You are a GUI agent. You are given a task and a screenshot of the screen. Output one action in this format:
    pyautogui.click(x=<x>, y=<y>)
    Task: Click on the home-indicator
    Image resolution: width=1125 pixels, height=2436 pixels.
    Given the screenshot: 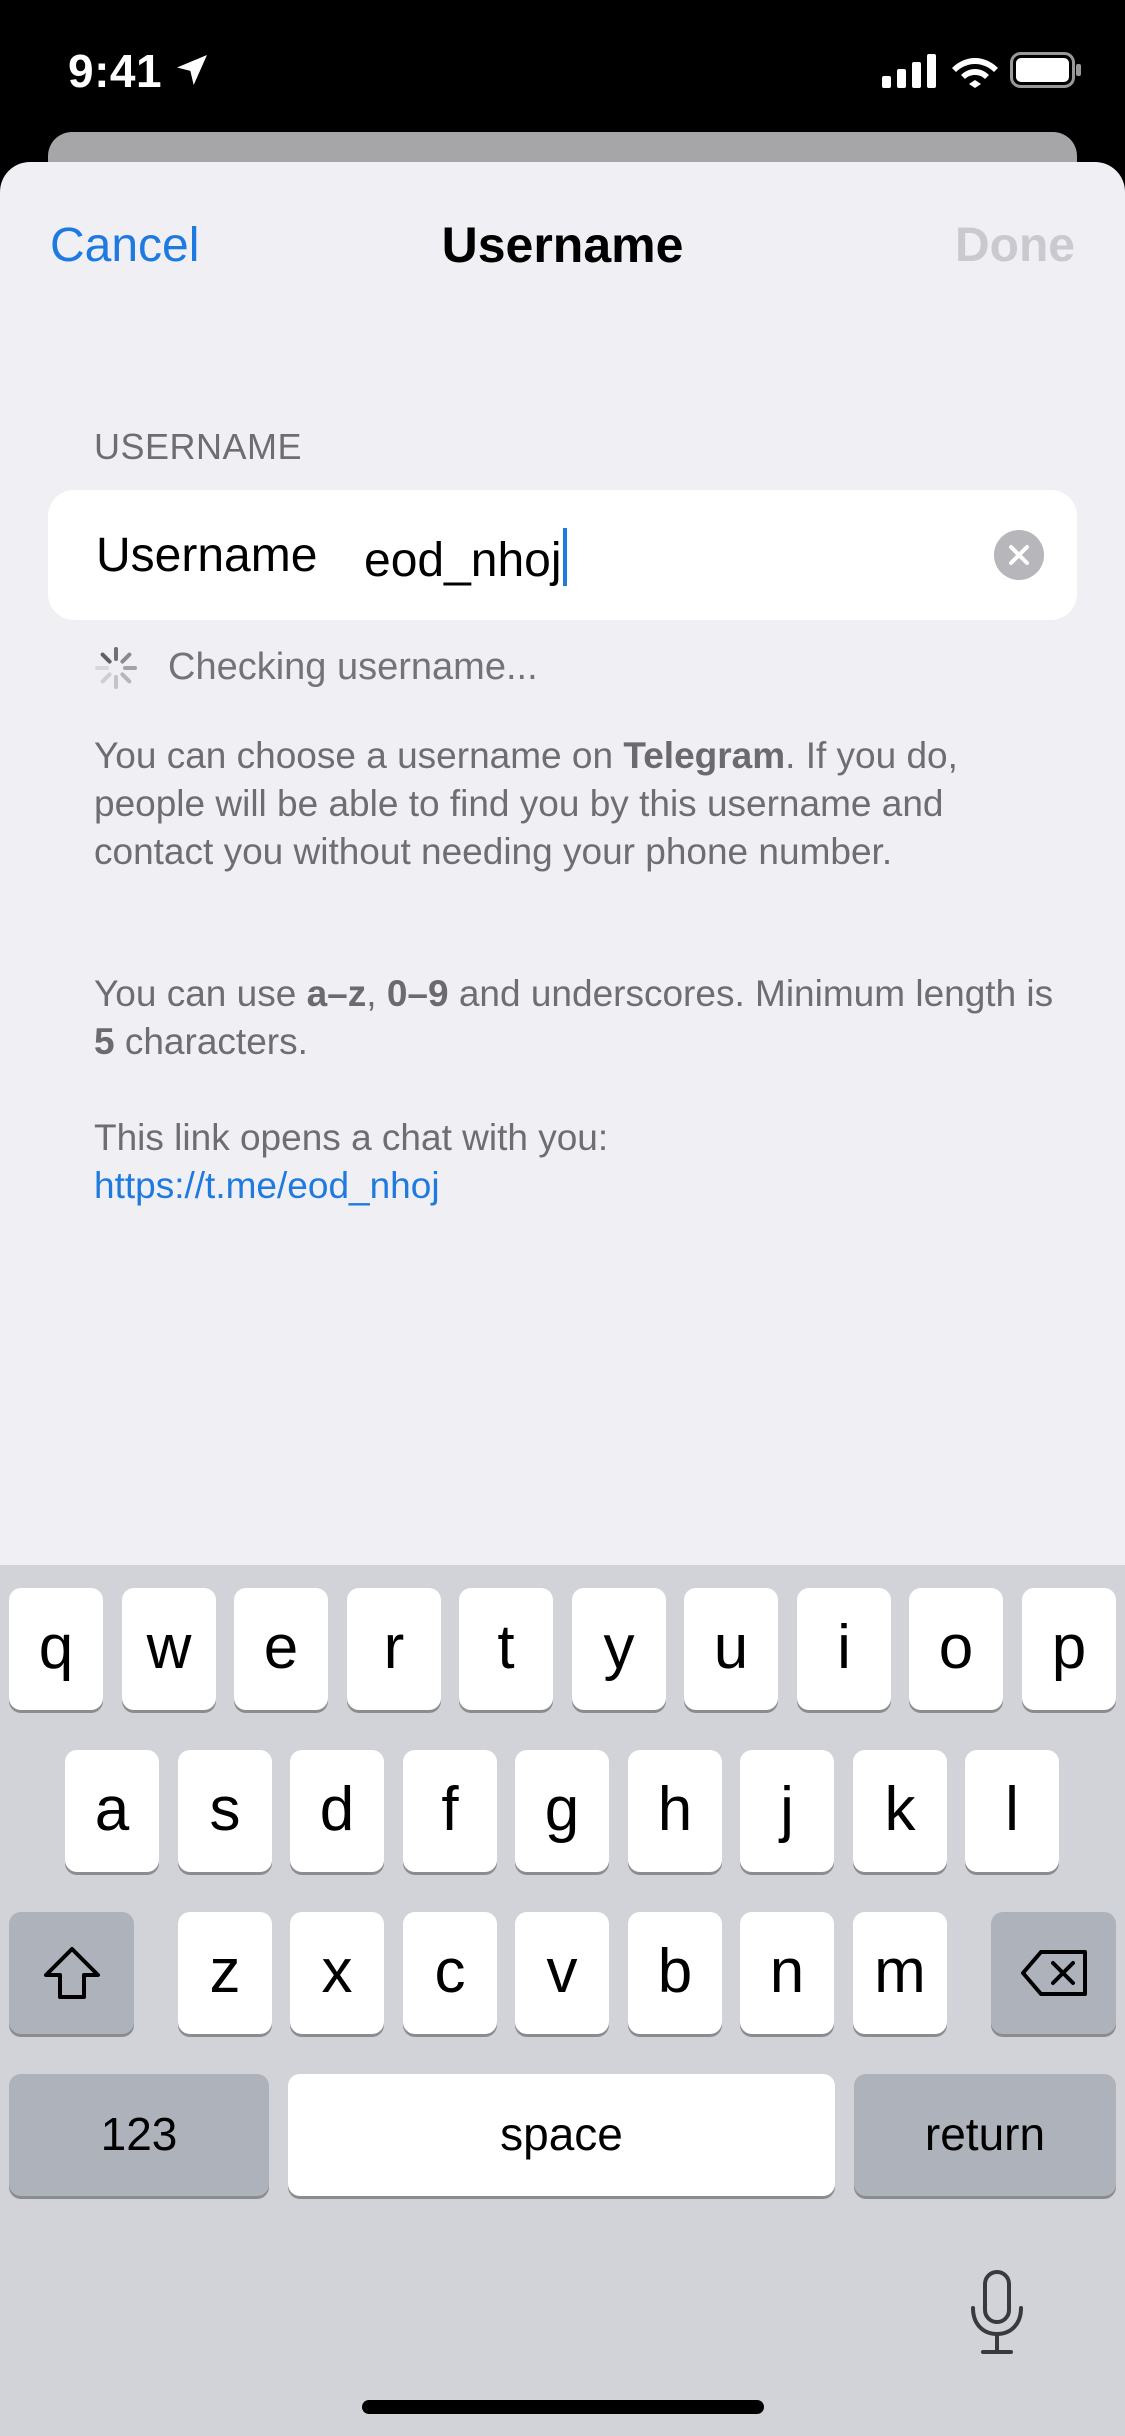 What is the action you would take?
    pyautogui.click(x=563, y=2407)
    